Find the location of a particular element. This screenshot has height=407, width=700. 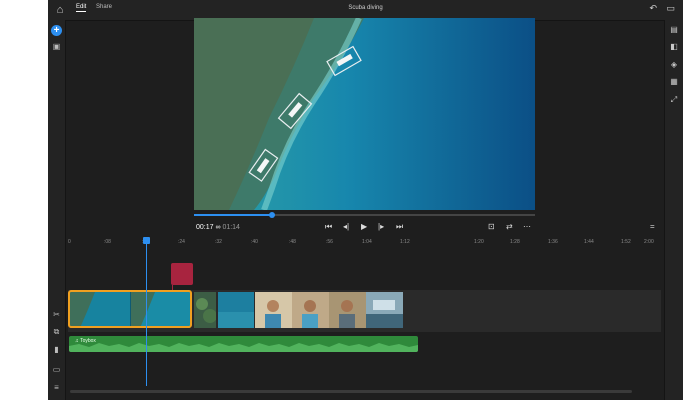

ruler-tick: 1:04 is located at coordinates (367, 242).